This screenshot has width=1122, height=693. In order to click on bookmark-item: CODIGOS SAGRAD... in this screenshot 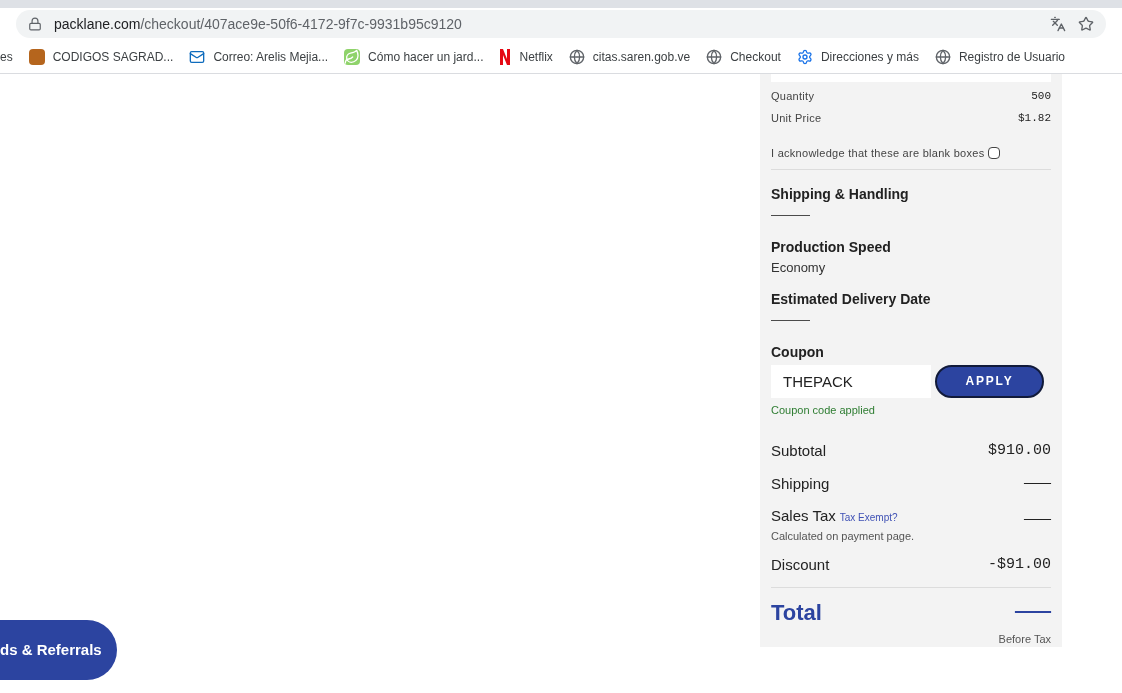, I will do `click(101, 56)`.